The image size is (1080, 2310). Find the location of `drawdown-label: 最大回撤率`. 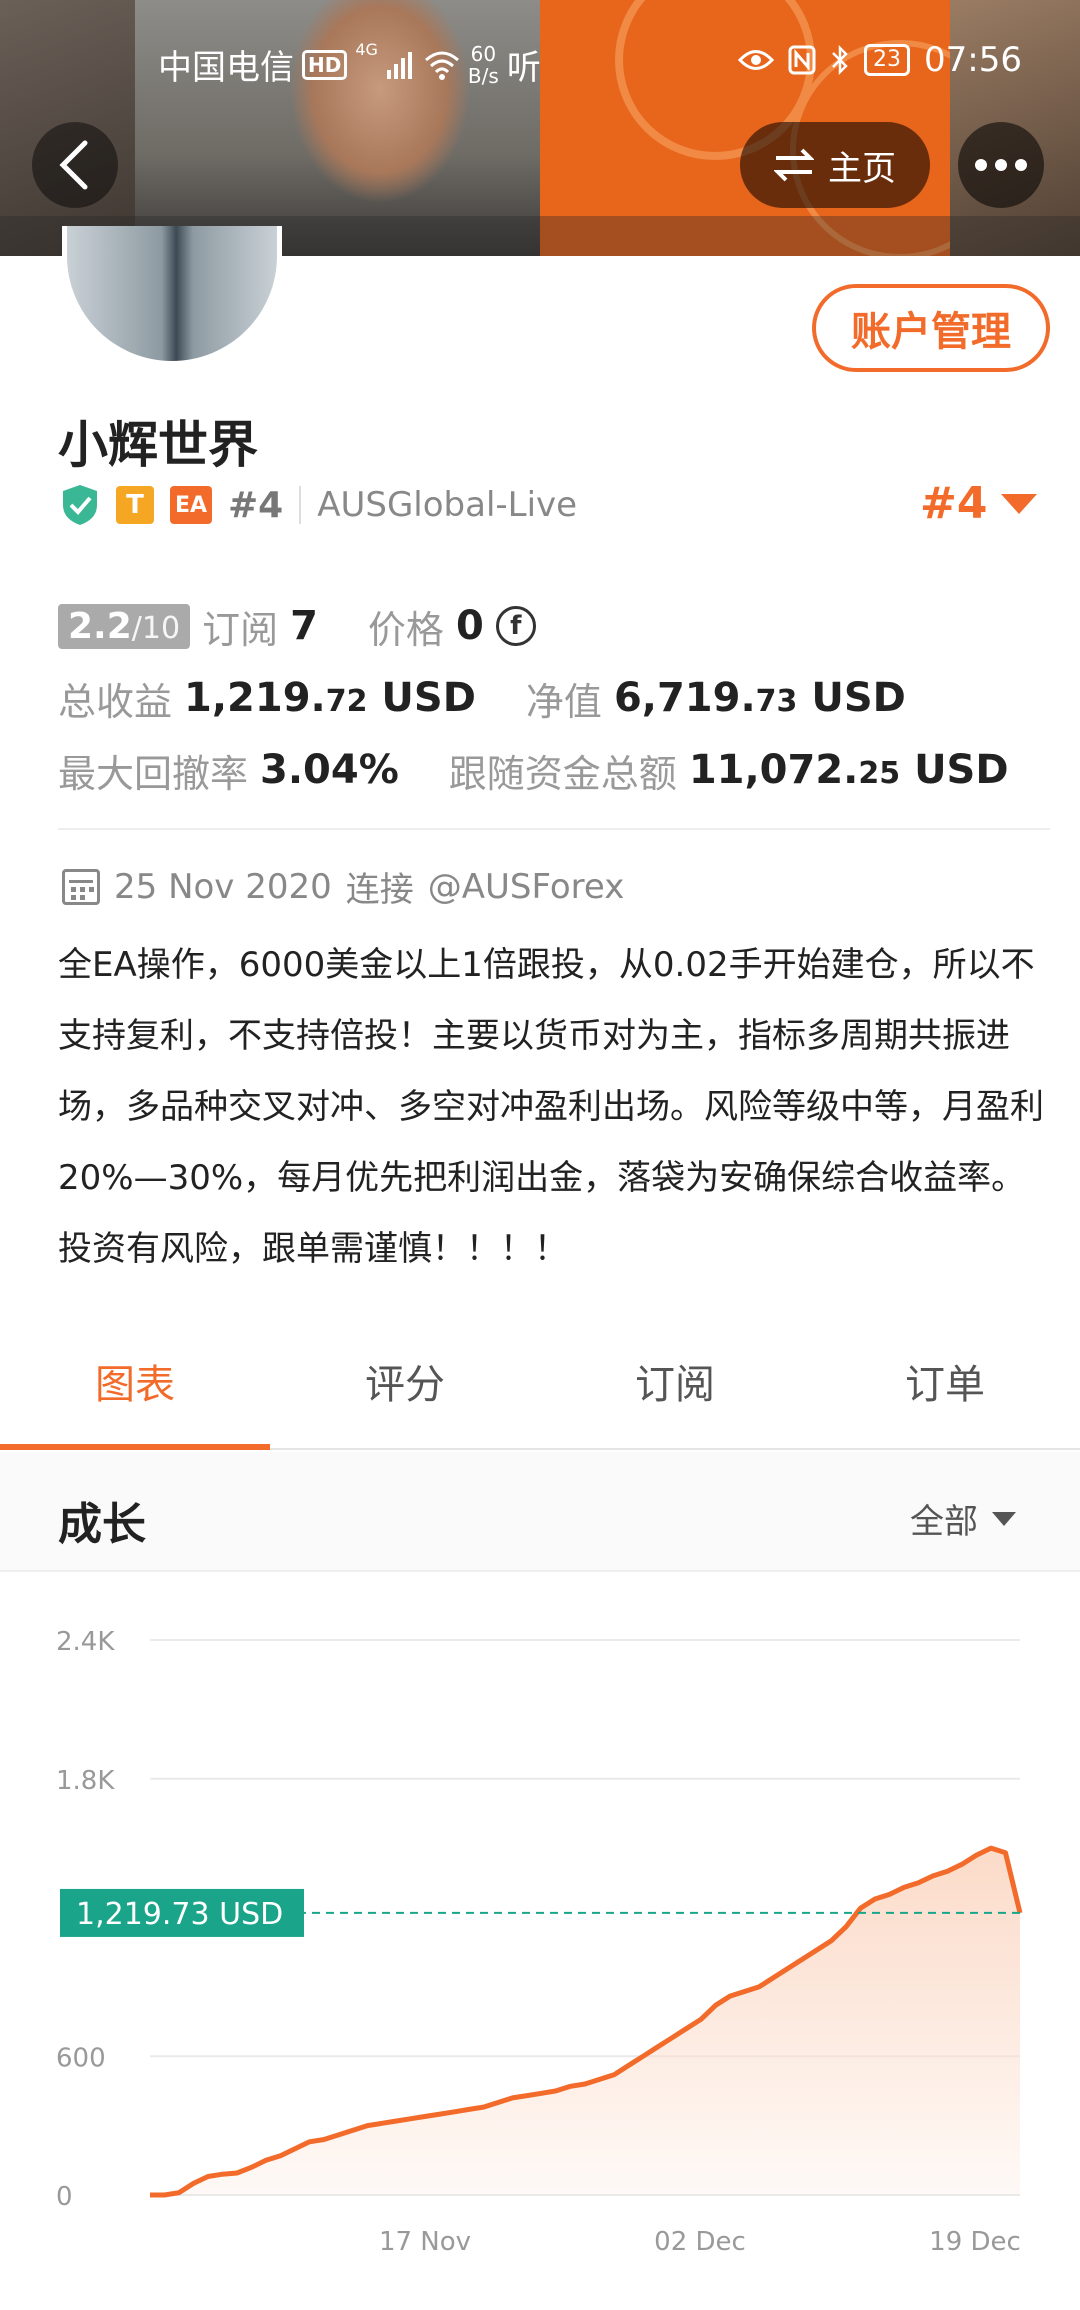

drawdown-label: 最大回撤率 is located at coordinates (153, 773).